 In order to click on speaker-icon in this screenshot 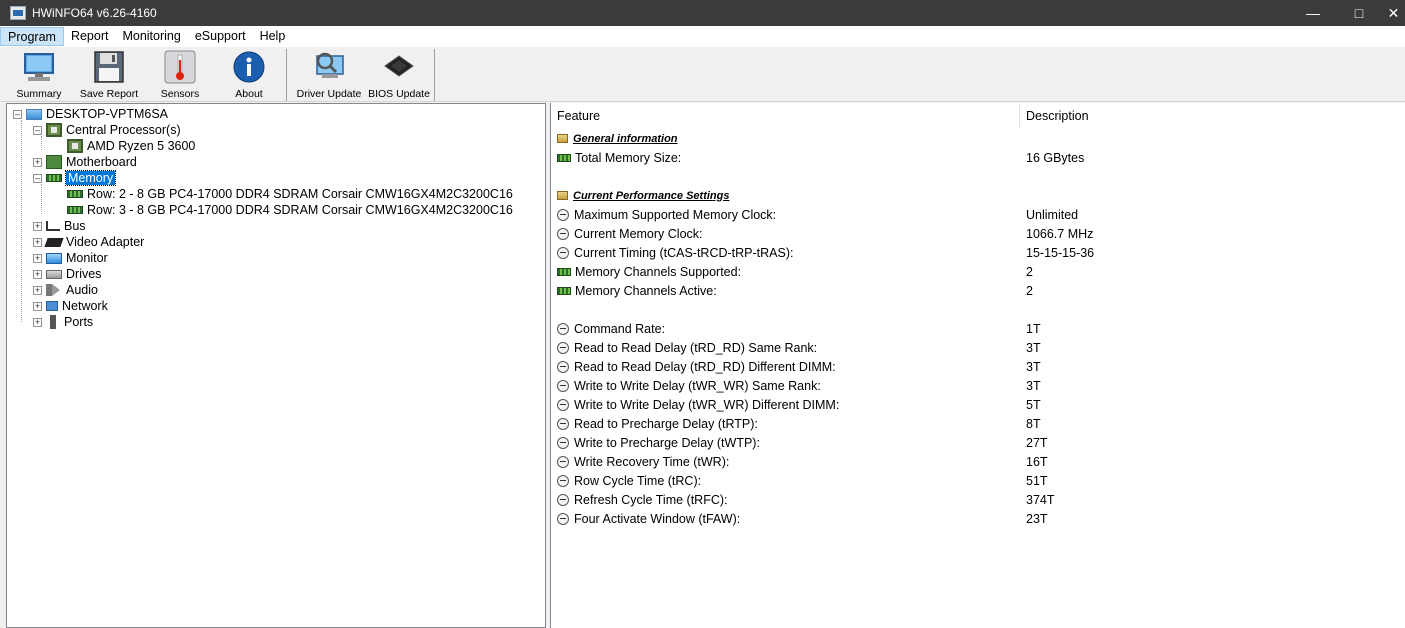, I will do `click(54, 290)`.